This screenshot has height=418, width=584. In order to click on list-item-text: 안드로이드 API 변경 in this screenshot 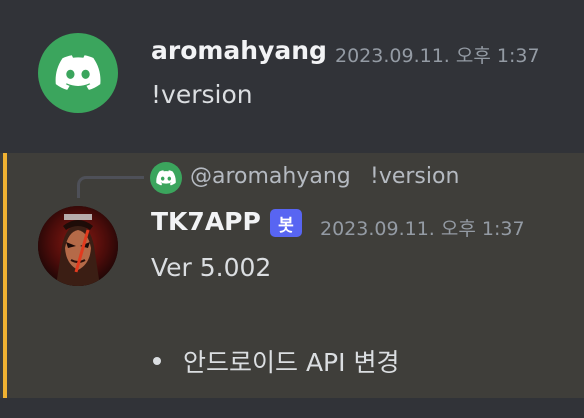, I will do `click(291, 362)`.